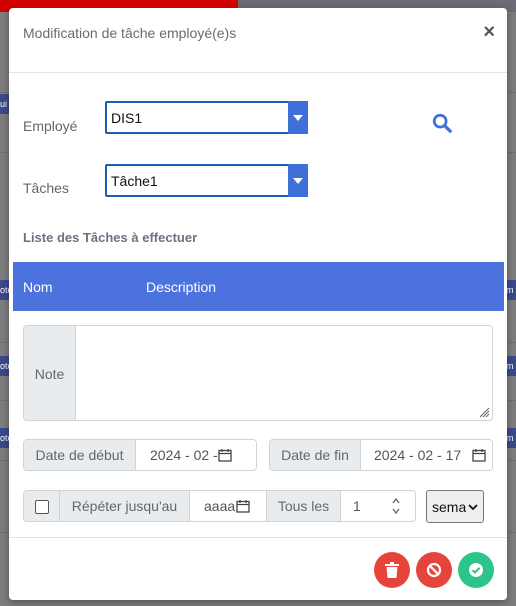 Image resolution: width=516 pixels, height=606 pixels. I want to click on repeat-unit-select: semaine, so click(455, 506).